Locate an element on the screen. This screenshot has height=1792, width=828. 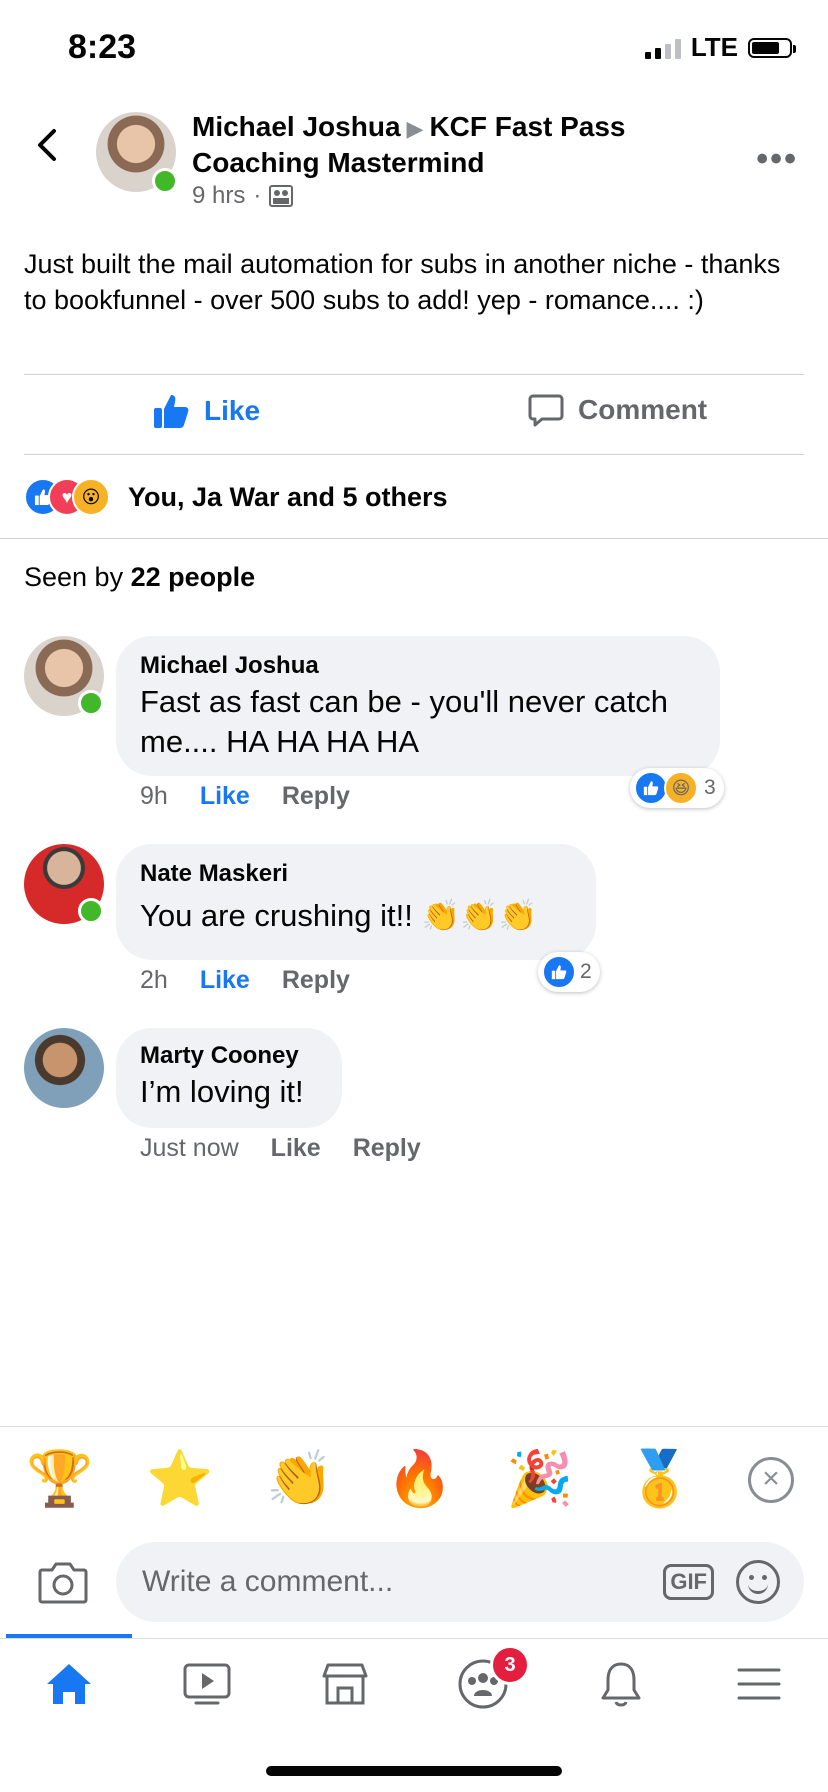
comment-reactions: 😆 3 is located at coordinates (677, 788).